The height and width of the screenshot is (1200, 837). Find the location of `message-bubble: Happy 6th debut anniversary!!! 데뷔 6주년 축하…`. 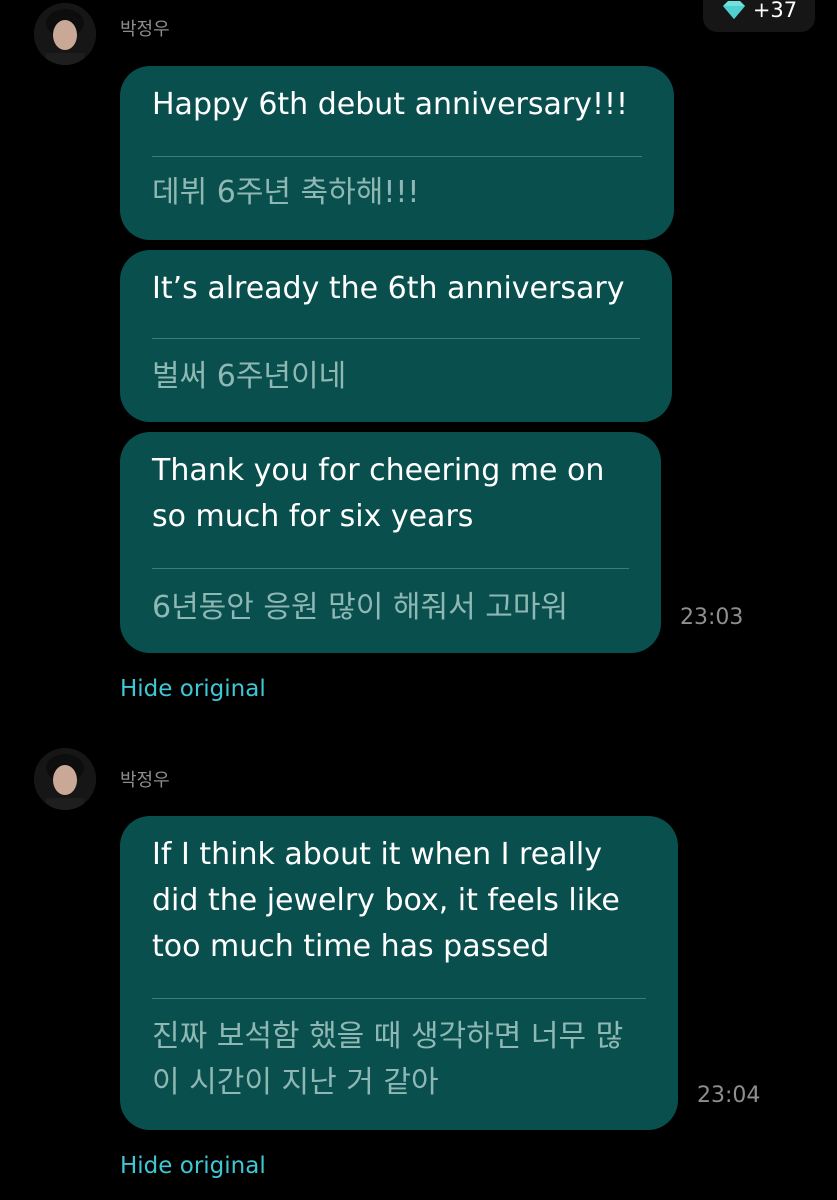

message-bubble: Happy 6th debut anniversary!!! 데뷔 6주년 축하… is located at coordinates (397, 153).